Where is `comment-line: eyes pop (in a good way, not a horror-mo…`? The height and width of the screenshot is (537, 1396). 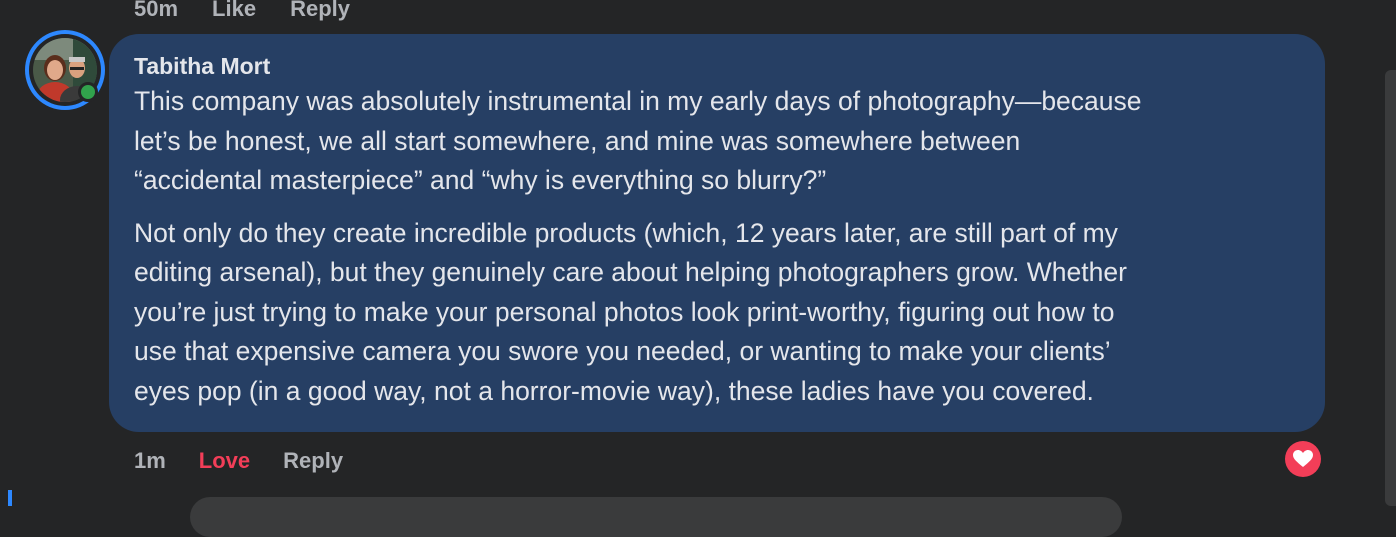
comment-line: eyes pop (in a good way, not a horror-mo… is located at coordinates (614, 390).